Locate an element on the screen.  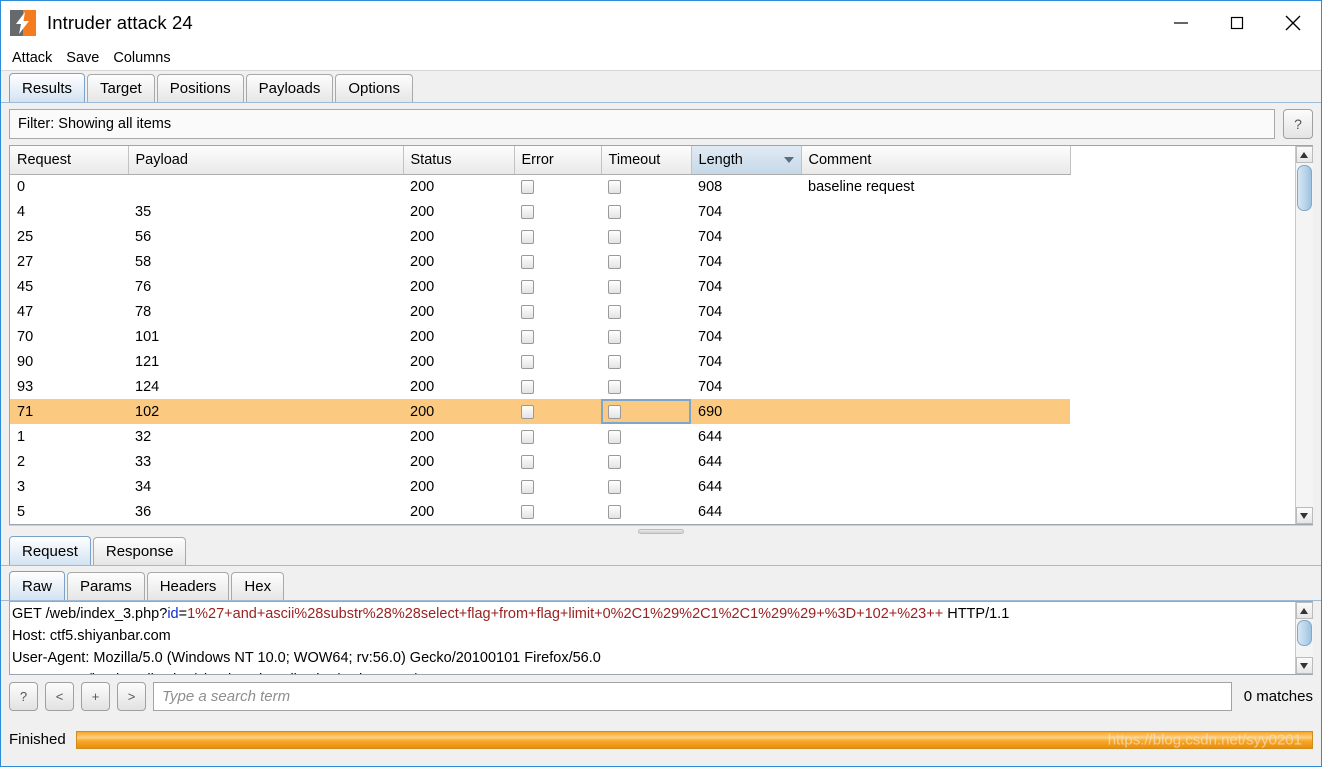
scroll-track is located at coordinates (1304, 335).